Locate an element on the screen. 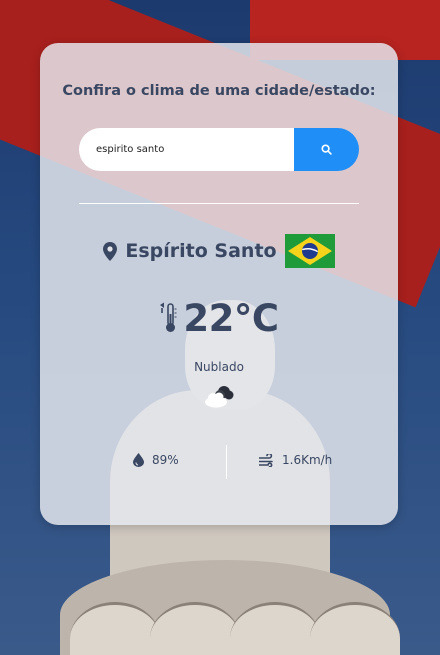 This screenshot has width=440, height=655. humidity-value: 89% is located at coordinates (165, 460).